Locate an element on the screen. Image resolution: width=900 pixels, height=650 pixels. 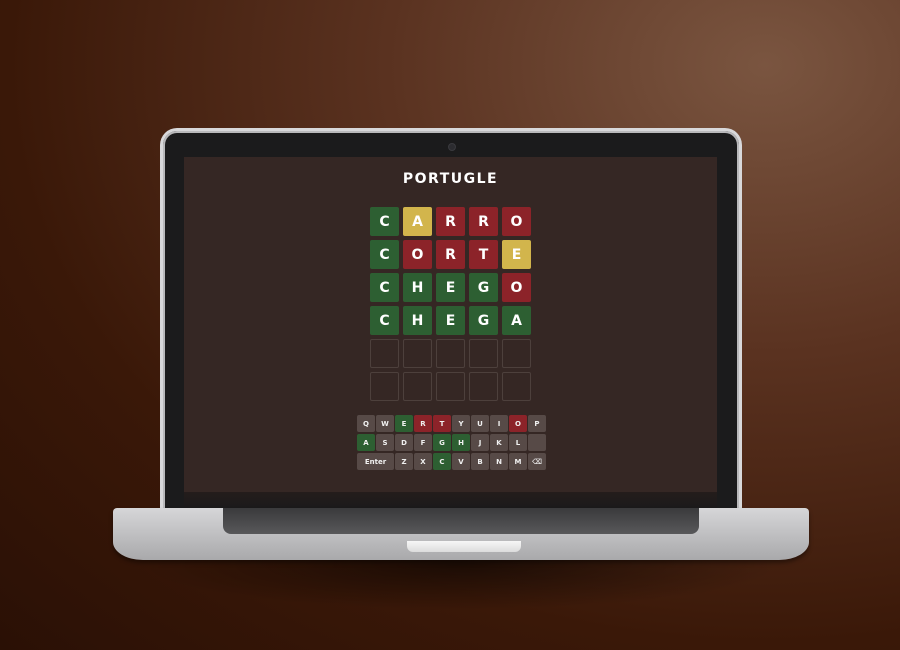
board-row: CORTE is located at coordinates (450, 254).